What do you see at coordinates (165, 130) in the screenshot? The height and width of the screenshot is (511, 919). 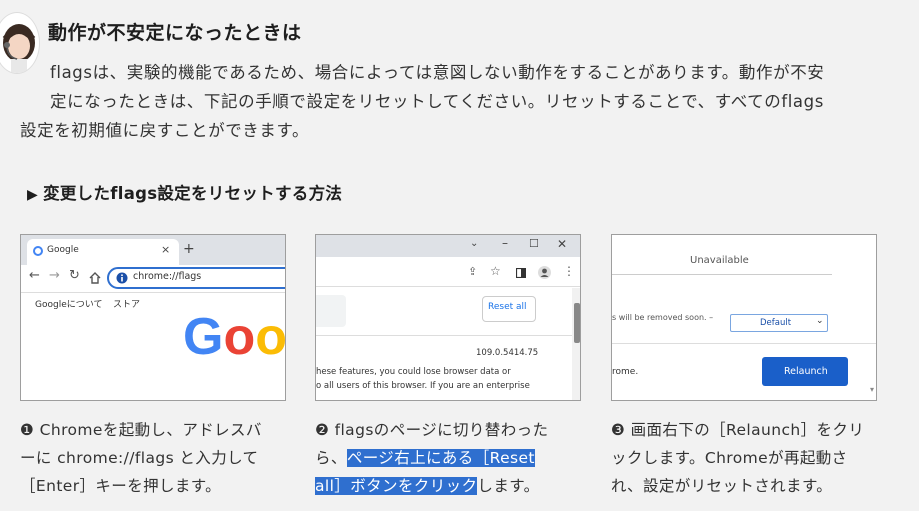 I see `intro-line-3: 設定を初期値に戻すことができます。` at bounding box center [165, 130].